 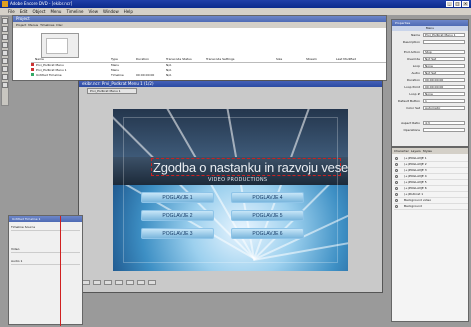 I want to click on tab-styles: Styles, so click(x=427, y=151).